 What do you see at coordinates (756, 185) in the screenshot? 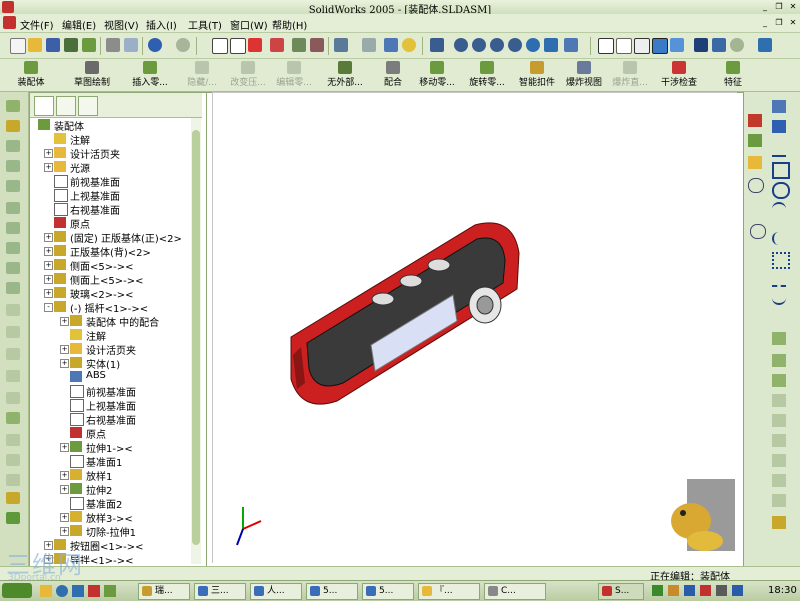
I see `right-panel-expand-icon` at bounding box center [756, 185].